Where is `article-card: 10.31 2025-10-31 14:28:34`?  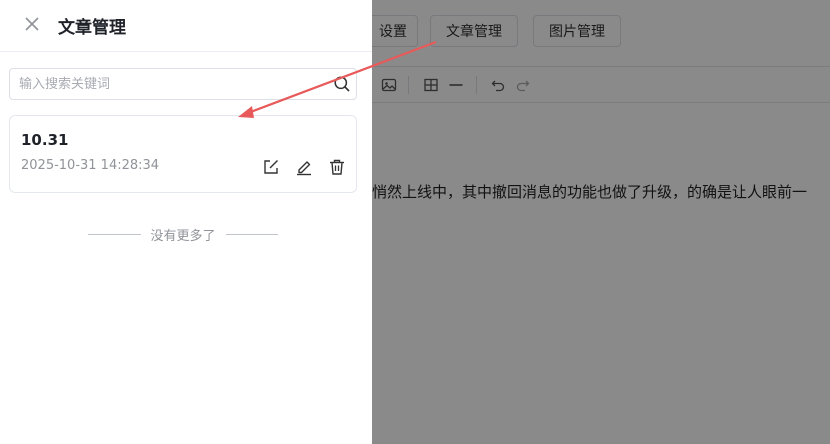
article-card: 10.31 2025-10-31 14:28:34 is located at coordinates (183, 154).